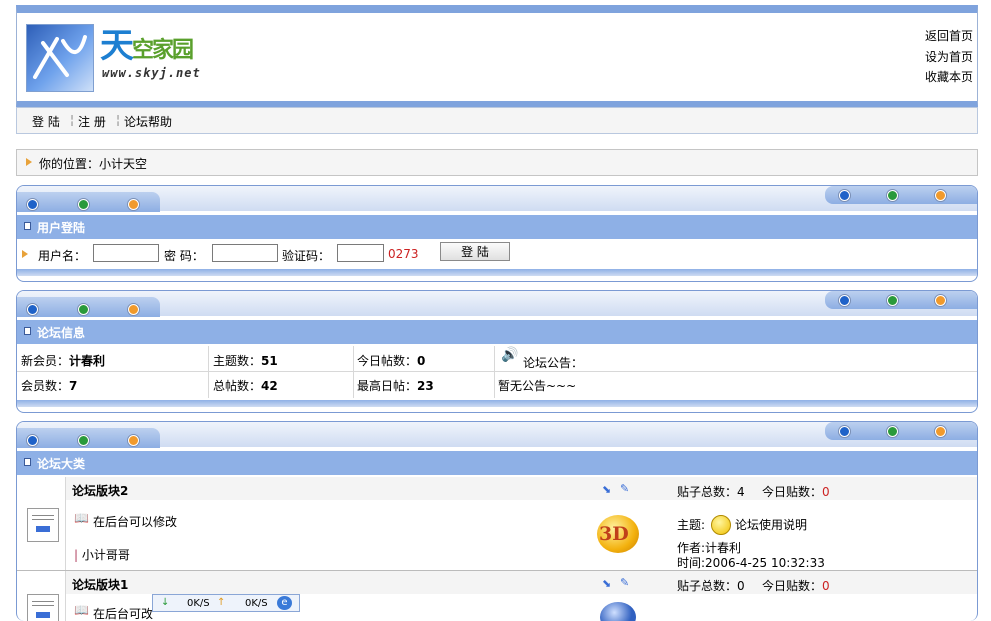 This screenshot has width=991, height=621. What do you see at coordinates (949, 35) in the screenshot?
I see `link-home: 返回首页` at bounding box center [949, 35].